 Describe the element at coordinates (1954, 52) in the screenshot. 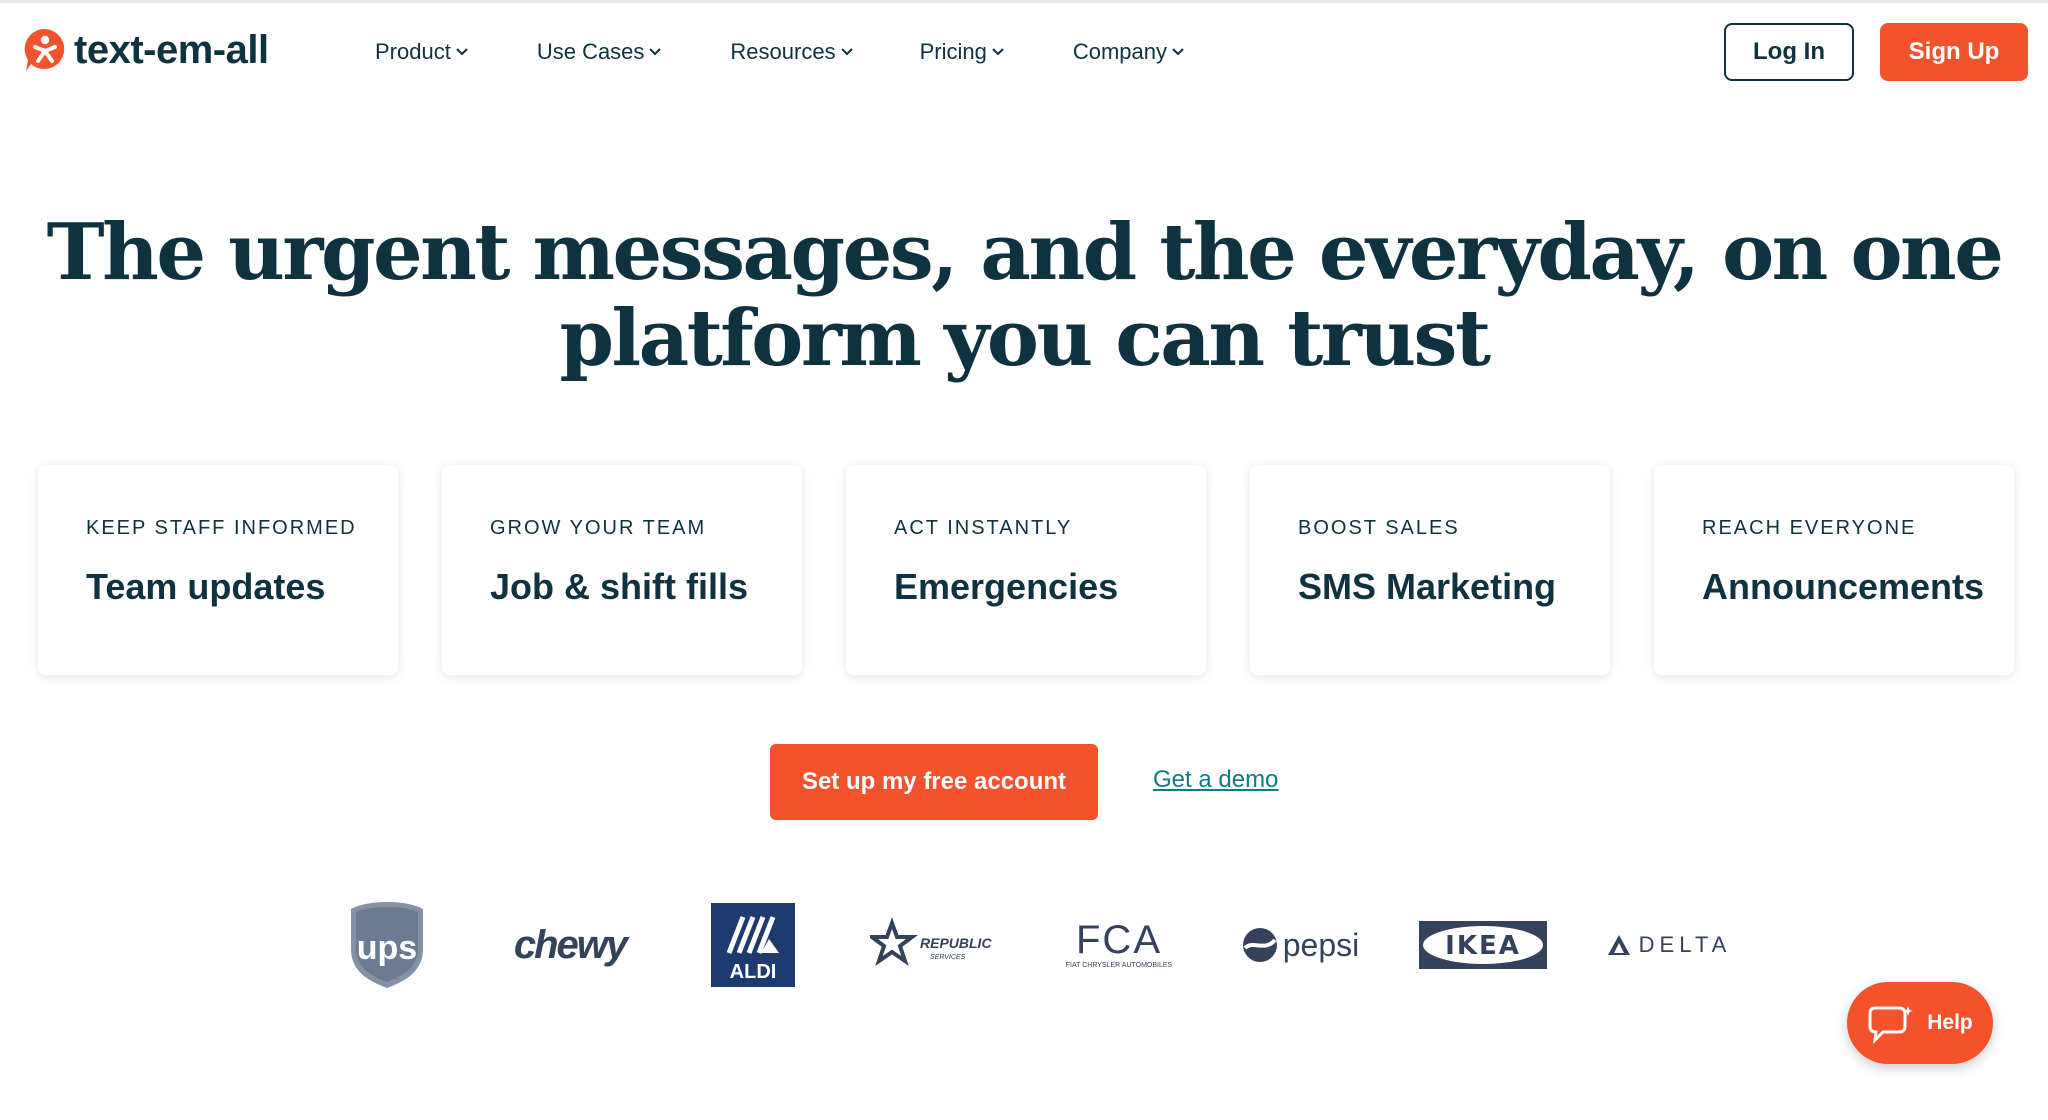

I see `signup-button: Sign Up` at that location.